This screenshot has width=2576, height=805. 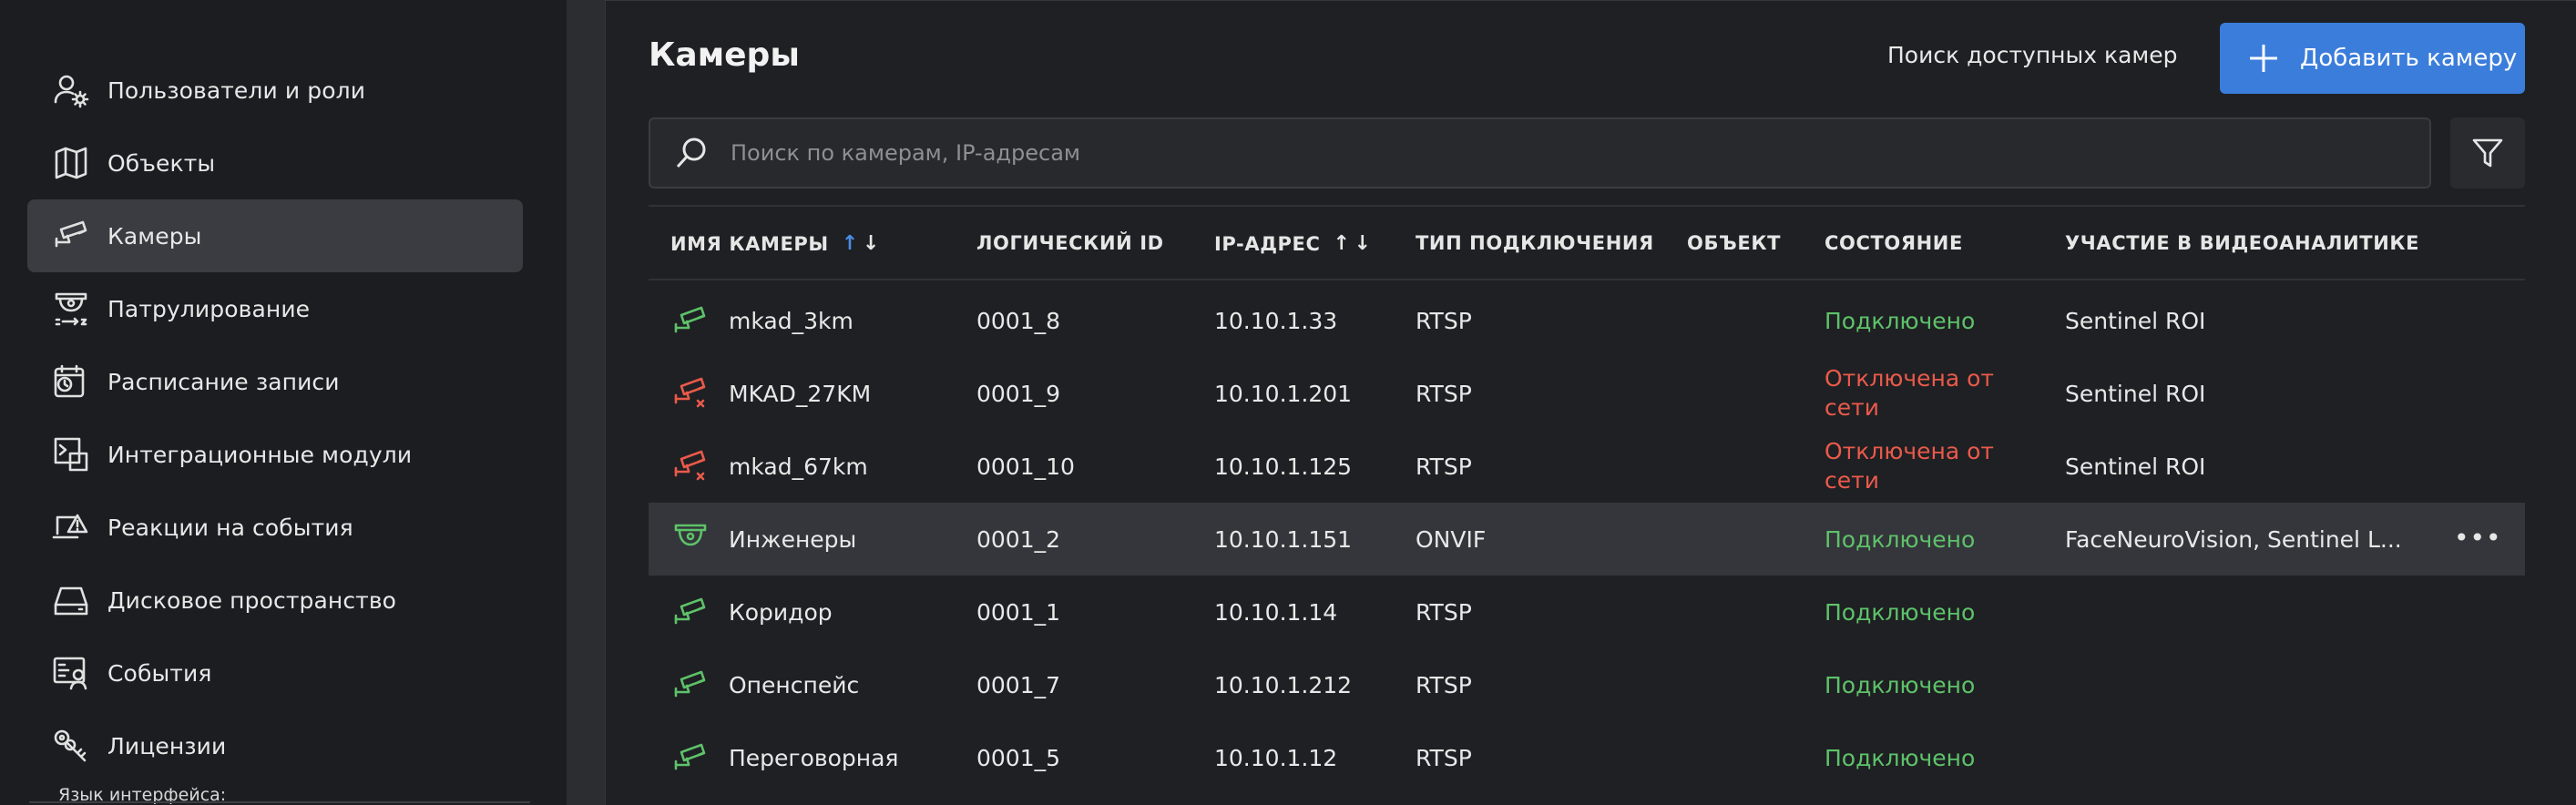 I want to click on camera-search-input, so click(x=1550, y=153).